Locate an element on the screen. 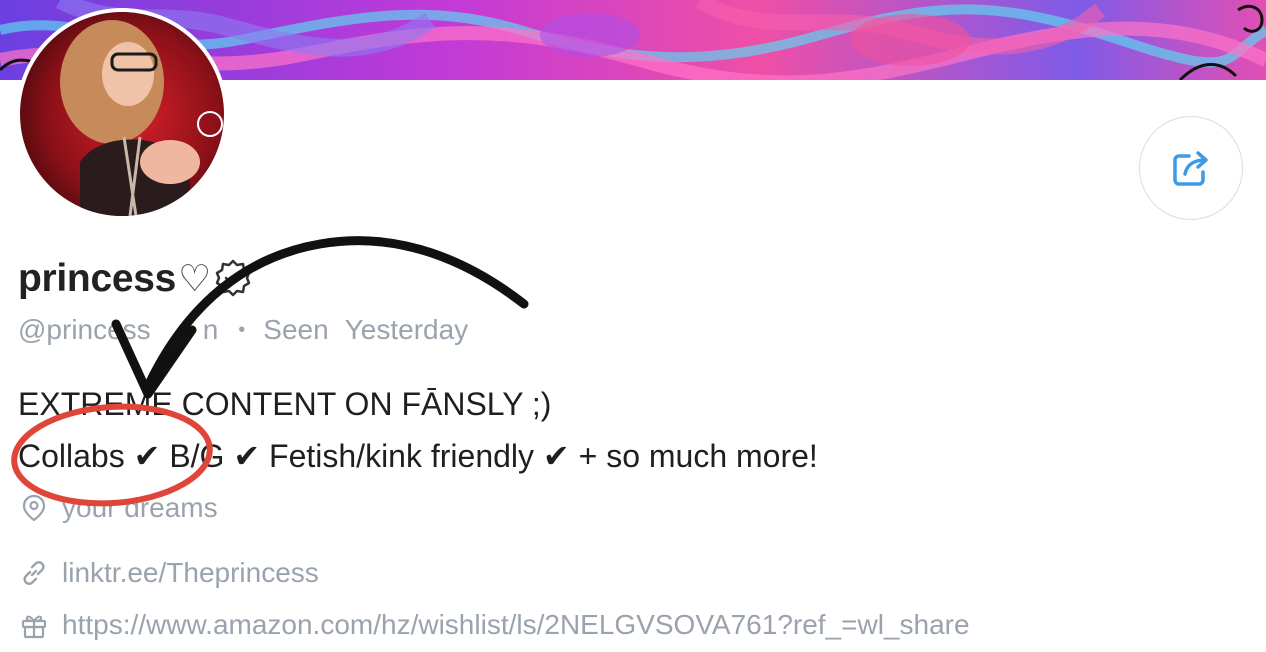 This screenshot has height=652, width=1266. username: @princess is located at coordinates (84, 330).